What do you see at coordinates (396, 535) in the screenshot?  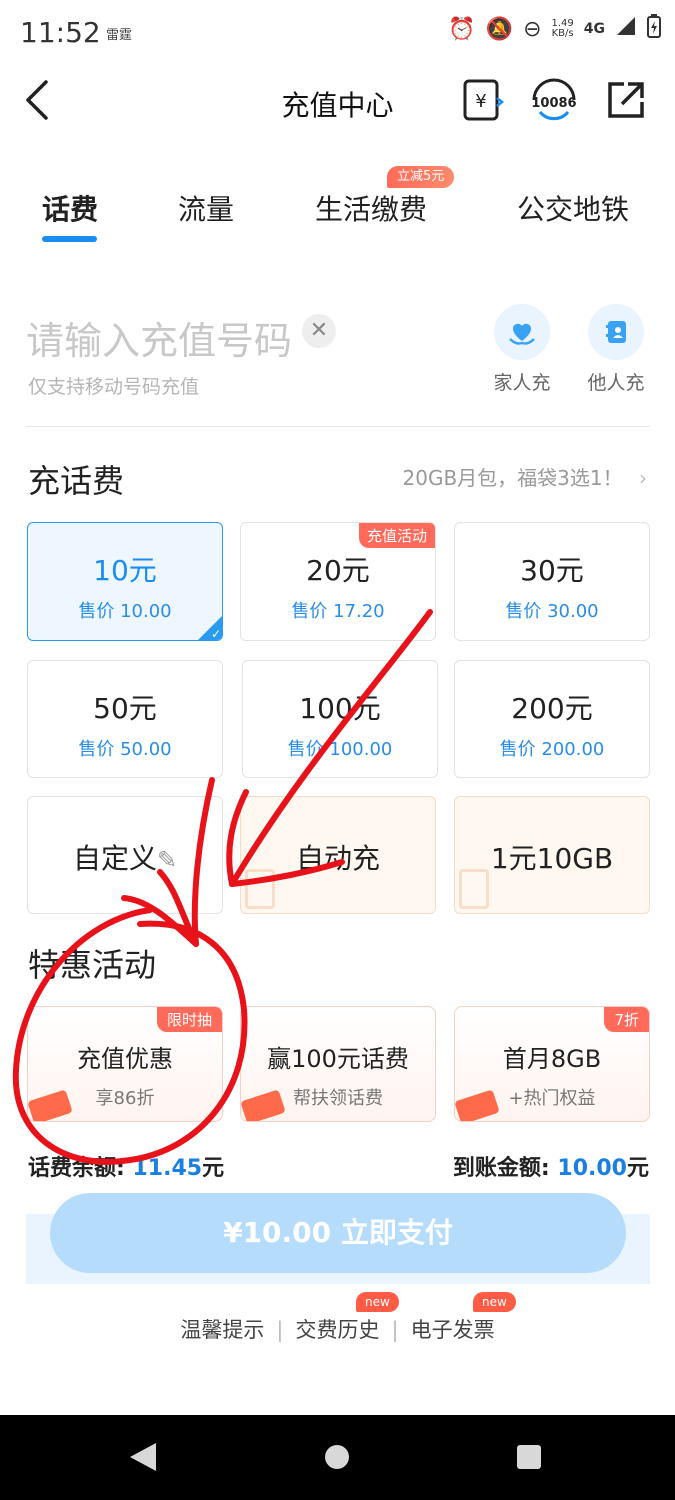 I see `activity-tag: 充值活动` at bounding box center [396, 535].